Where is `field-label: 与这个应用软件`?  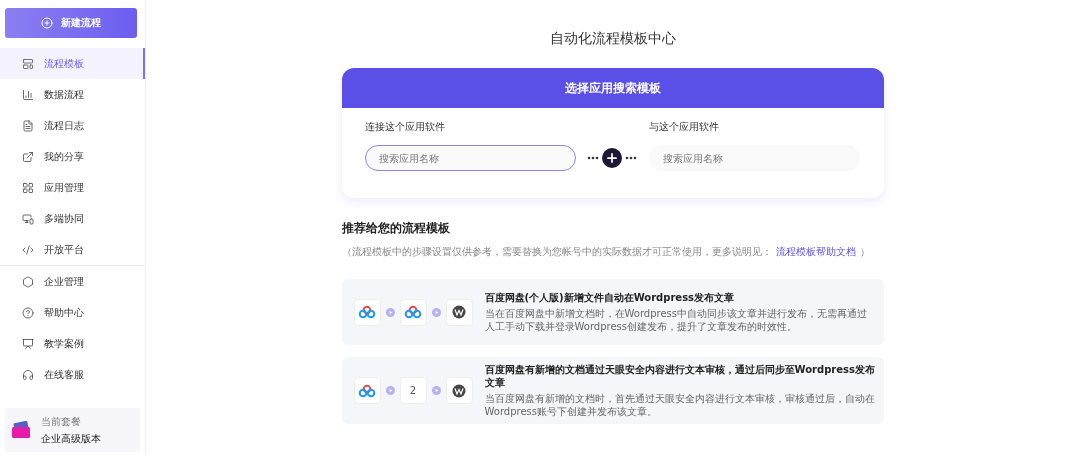 field-label: 与这个应用软件 is located at coordinates (684, 127).